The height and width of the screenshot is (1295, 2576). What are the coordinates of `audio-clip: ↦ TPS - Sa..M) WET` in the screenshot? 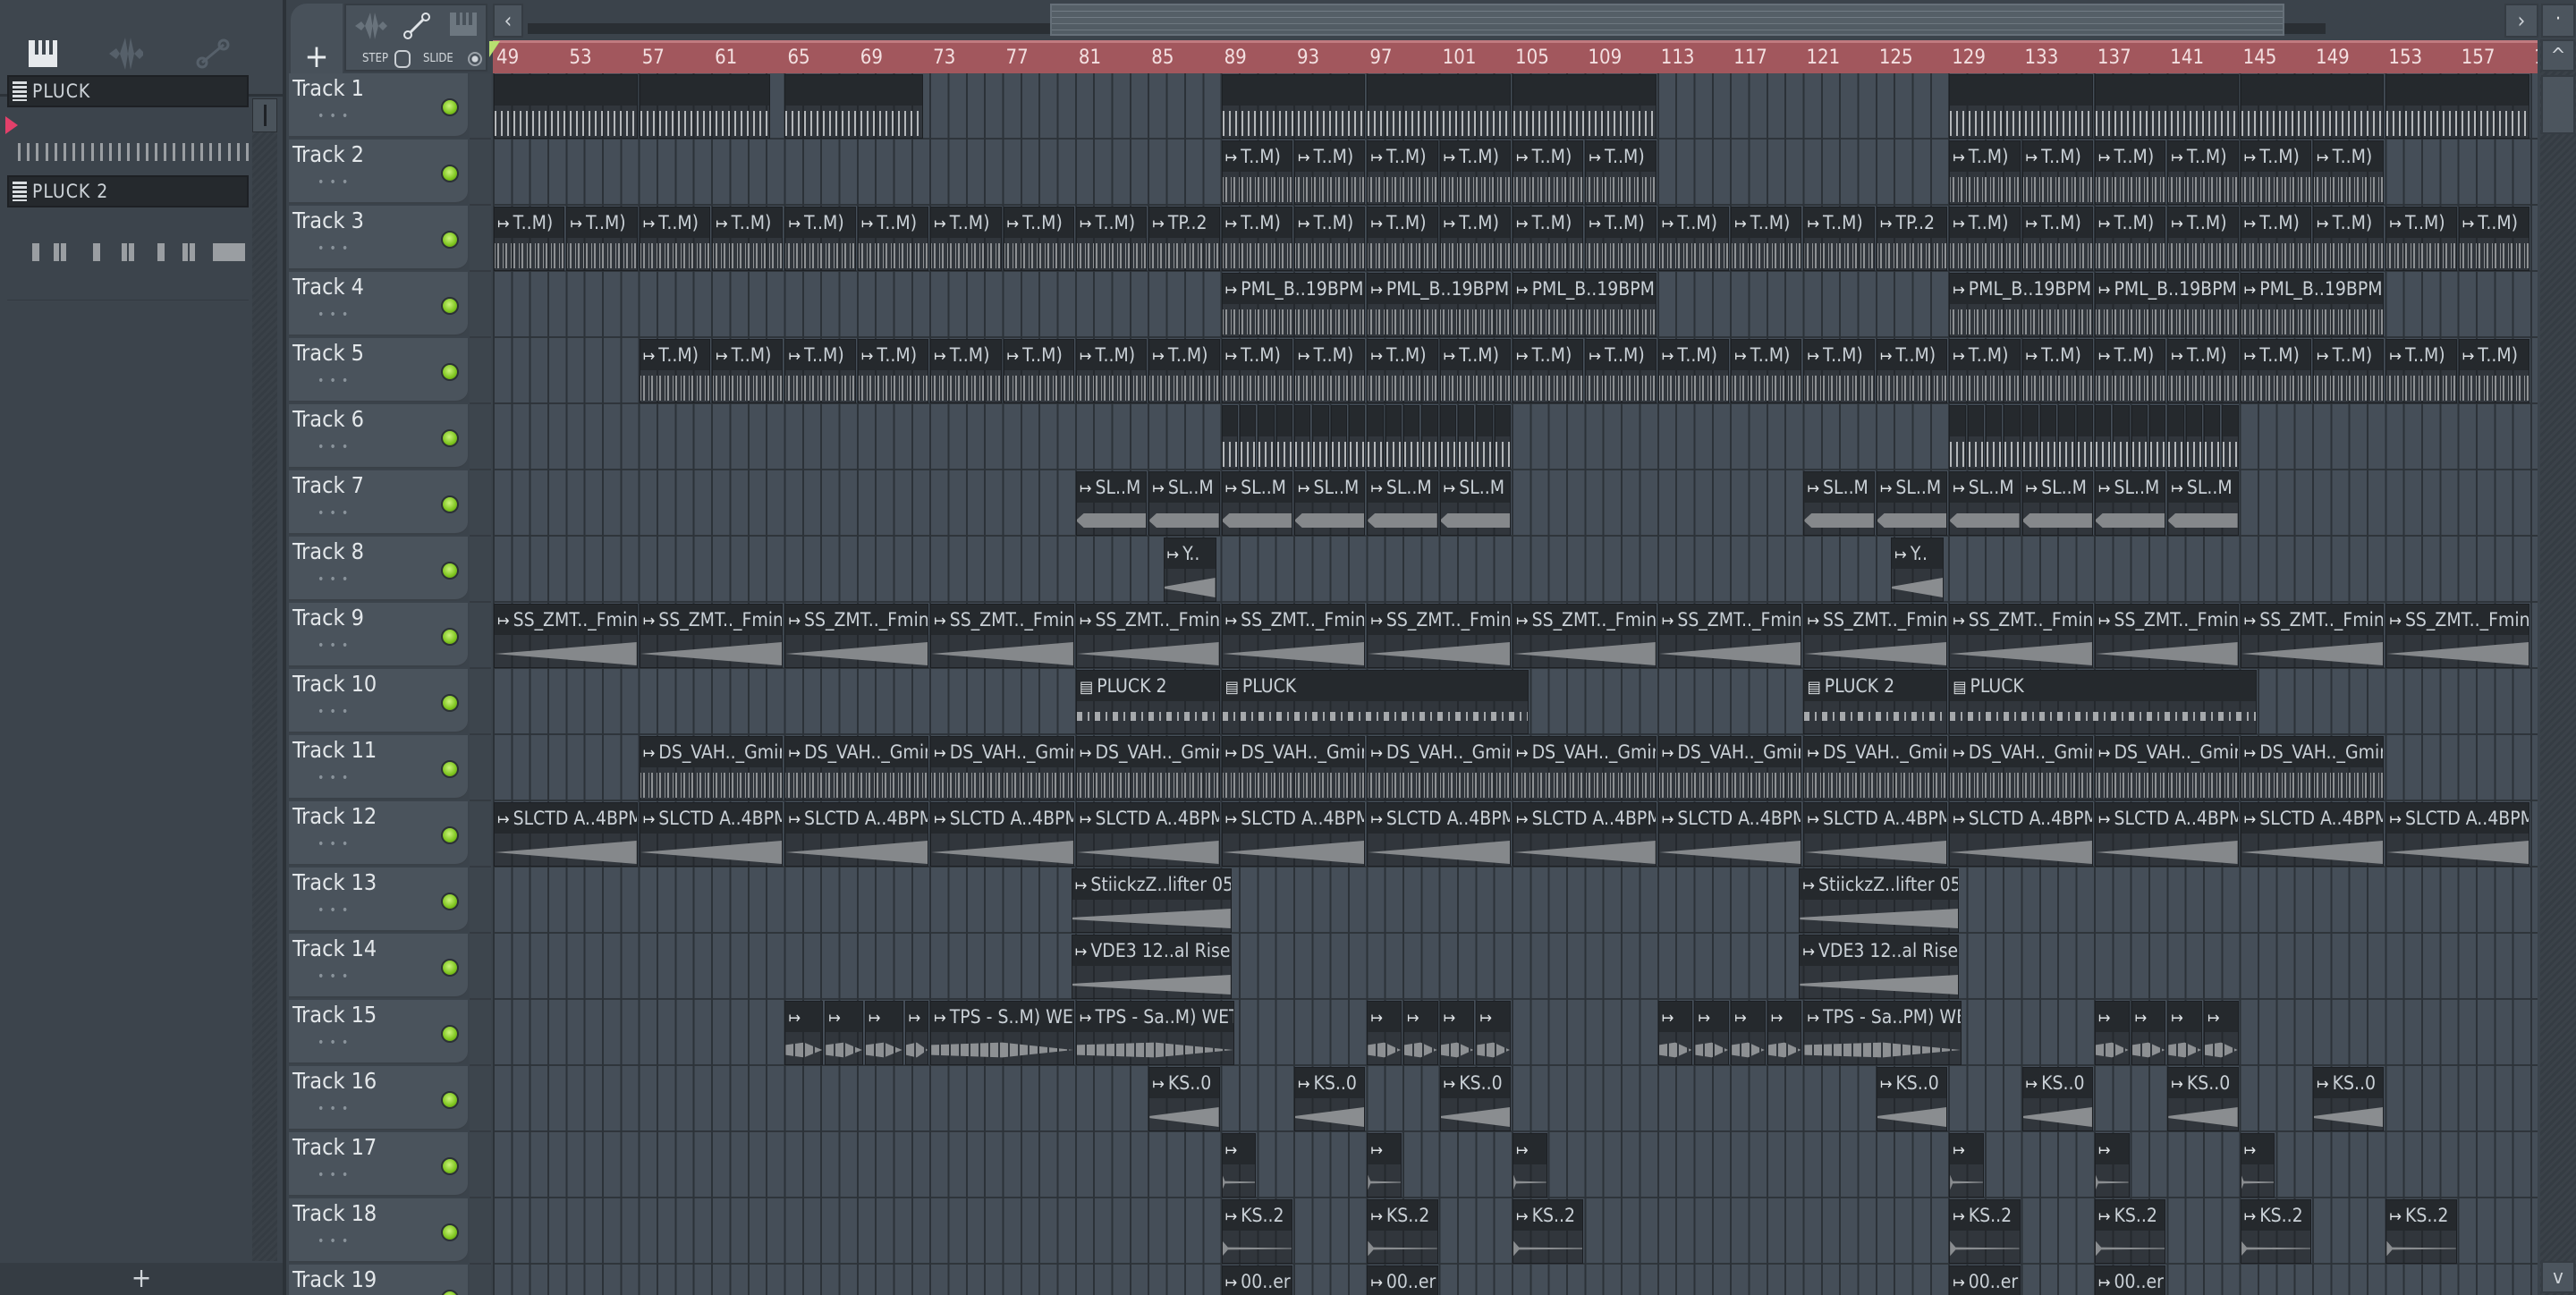 It's located at (1154, 1033).